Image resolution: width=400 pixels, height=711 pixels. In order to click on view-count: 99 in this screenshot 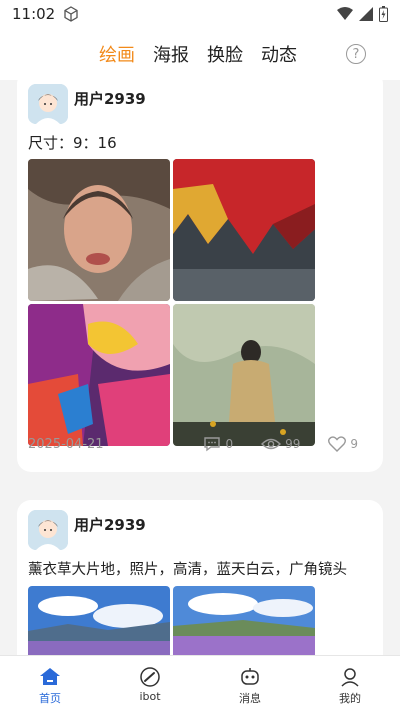, I will do `click(293, 444)`.